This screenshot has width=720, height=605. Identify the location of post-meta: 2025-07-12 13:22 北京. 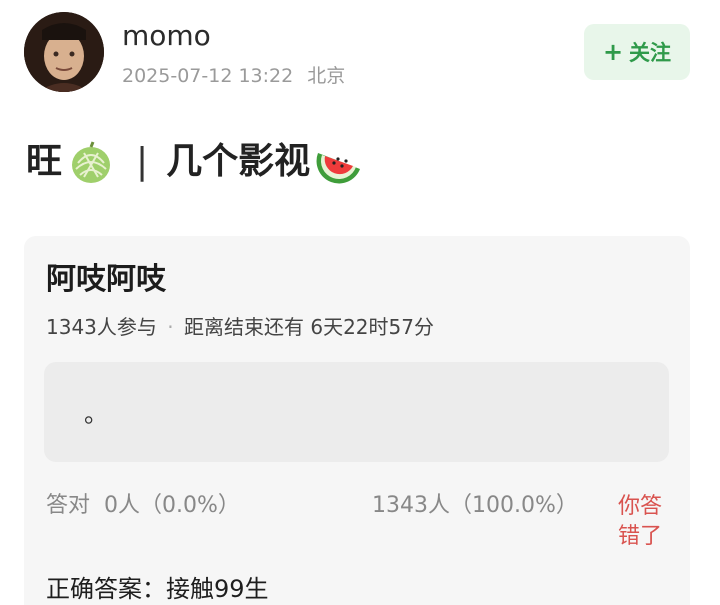
(233, 76).